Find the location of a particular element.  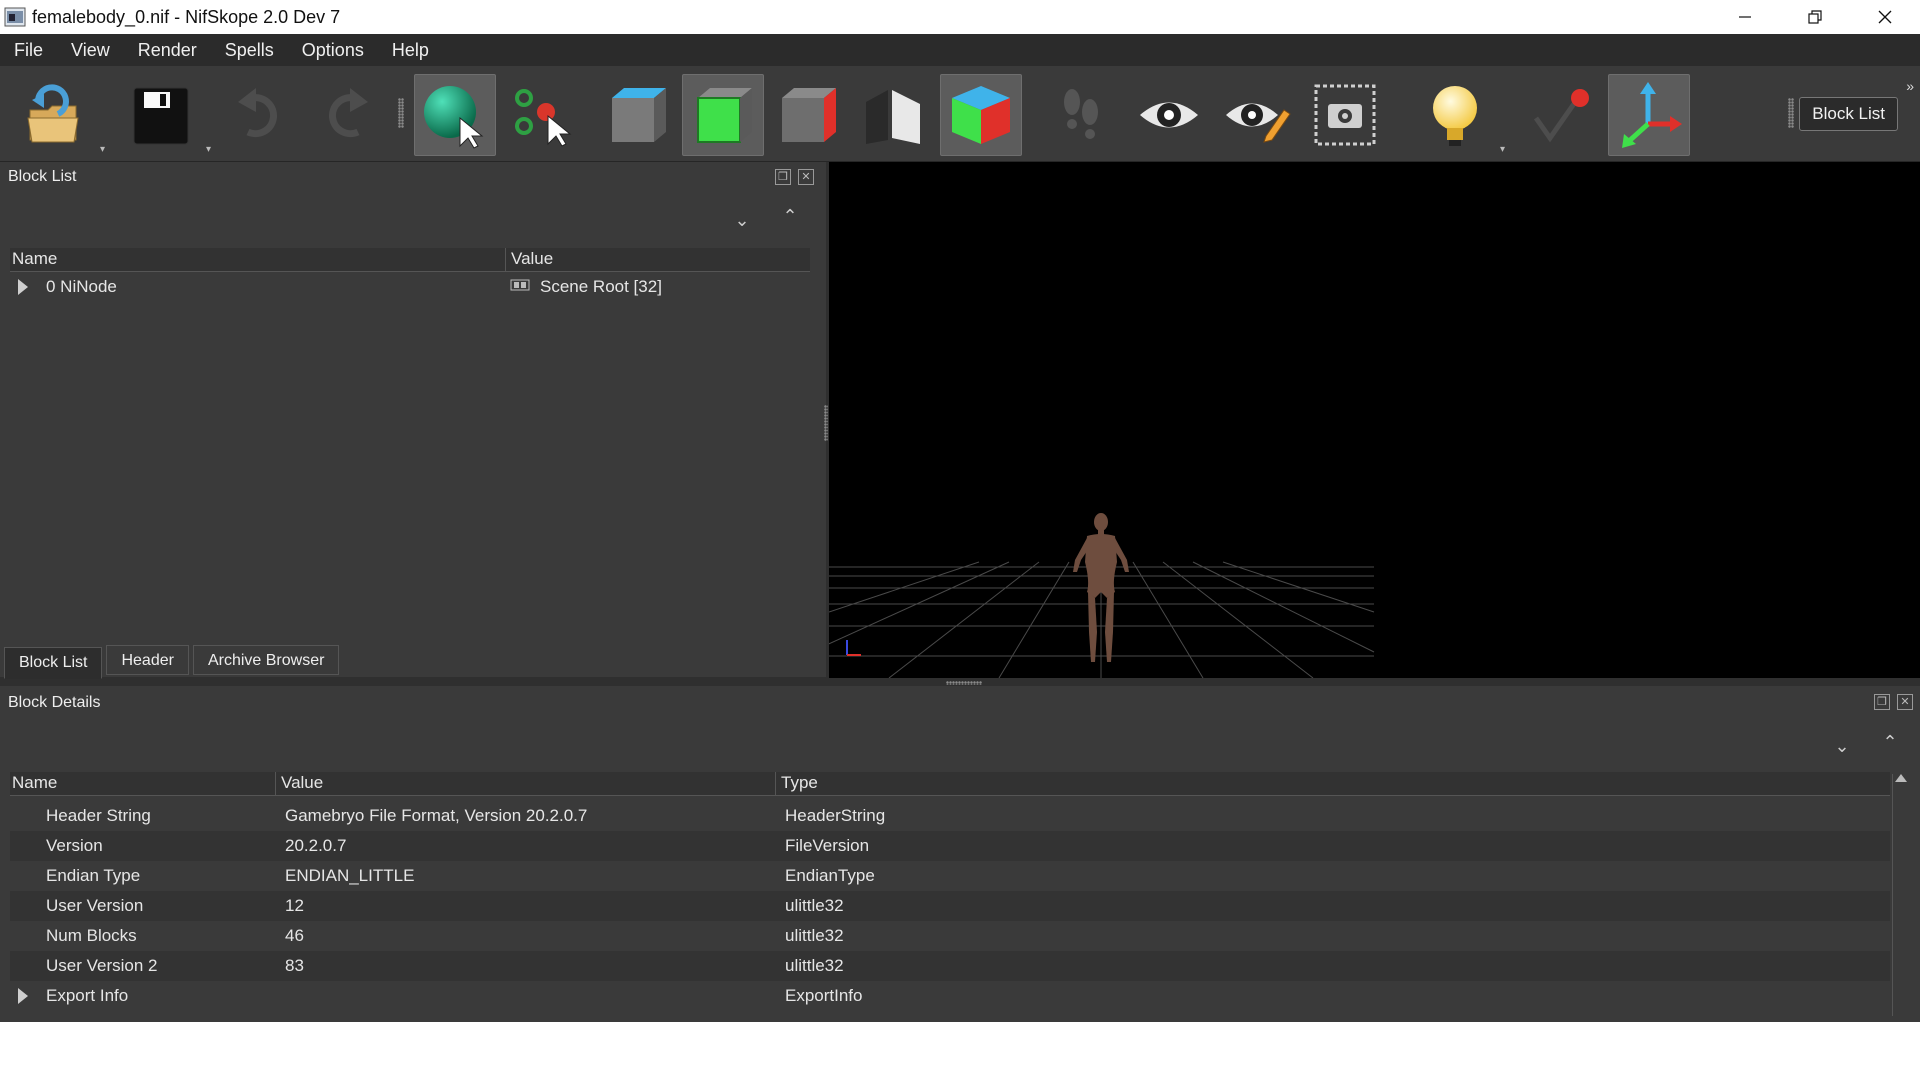

field-type: FileVersion is located at coordinates (827, 845).